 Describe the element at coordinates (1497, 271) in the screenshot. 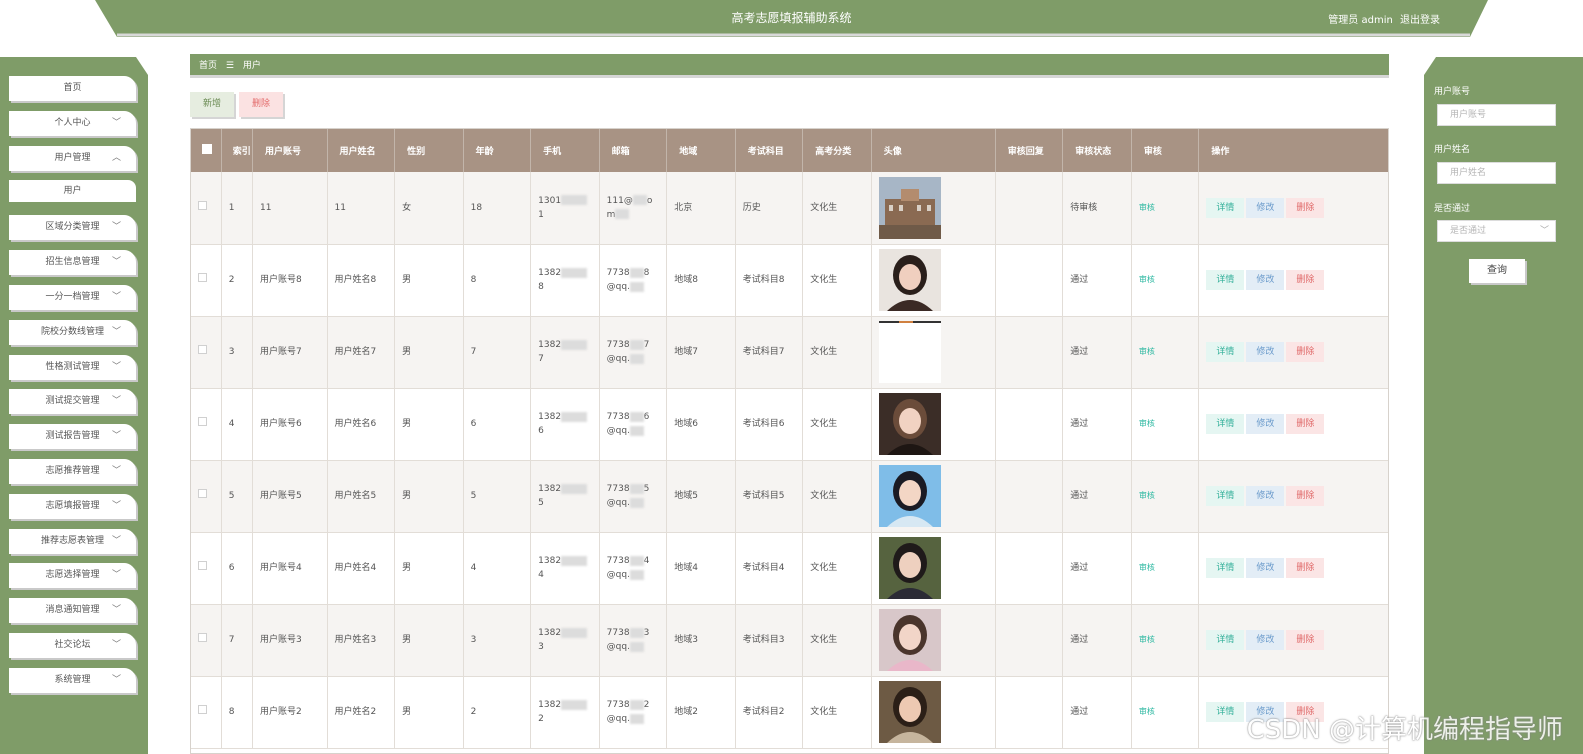

I see `query-button: 查询` at that location.